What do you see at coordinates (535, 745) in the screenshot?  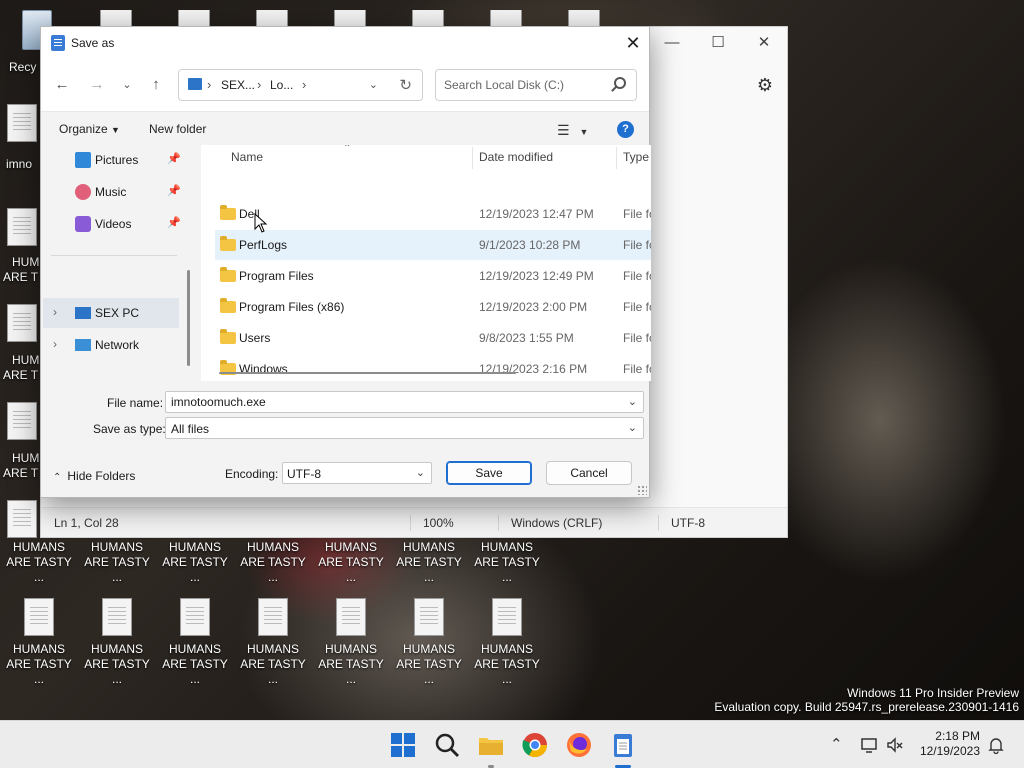 I see `chrome-icon` at bounding box center [535, 745].